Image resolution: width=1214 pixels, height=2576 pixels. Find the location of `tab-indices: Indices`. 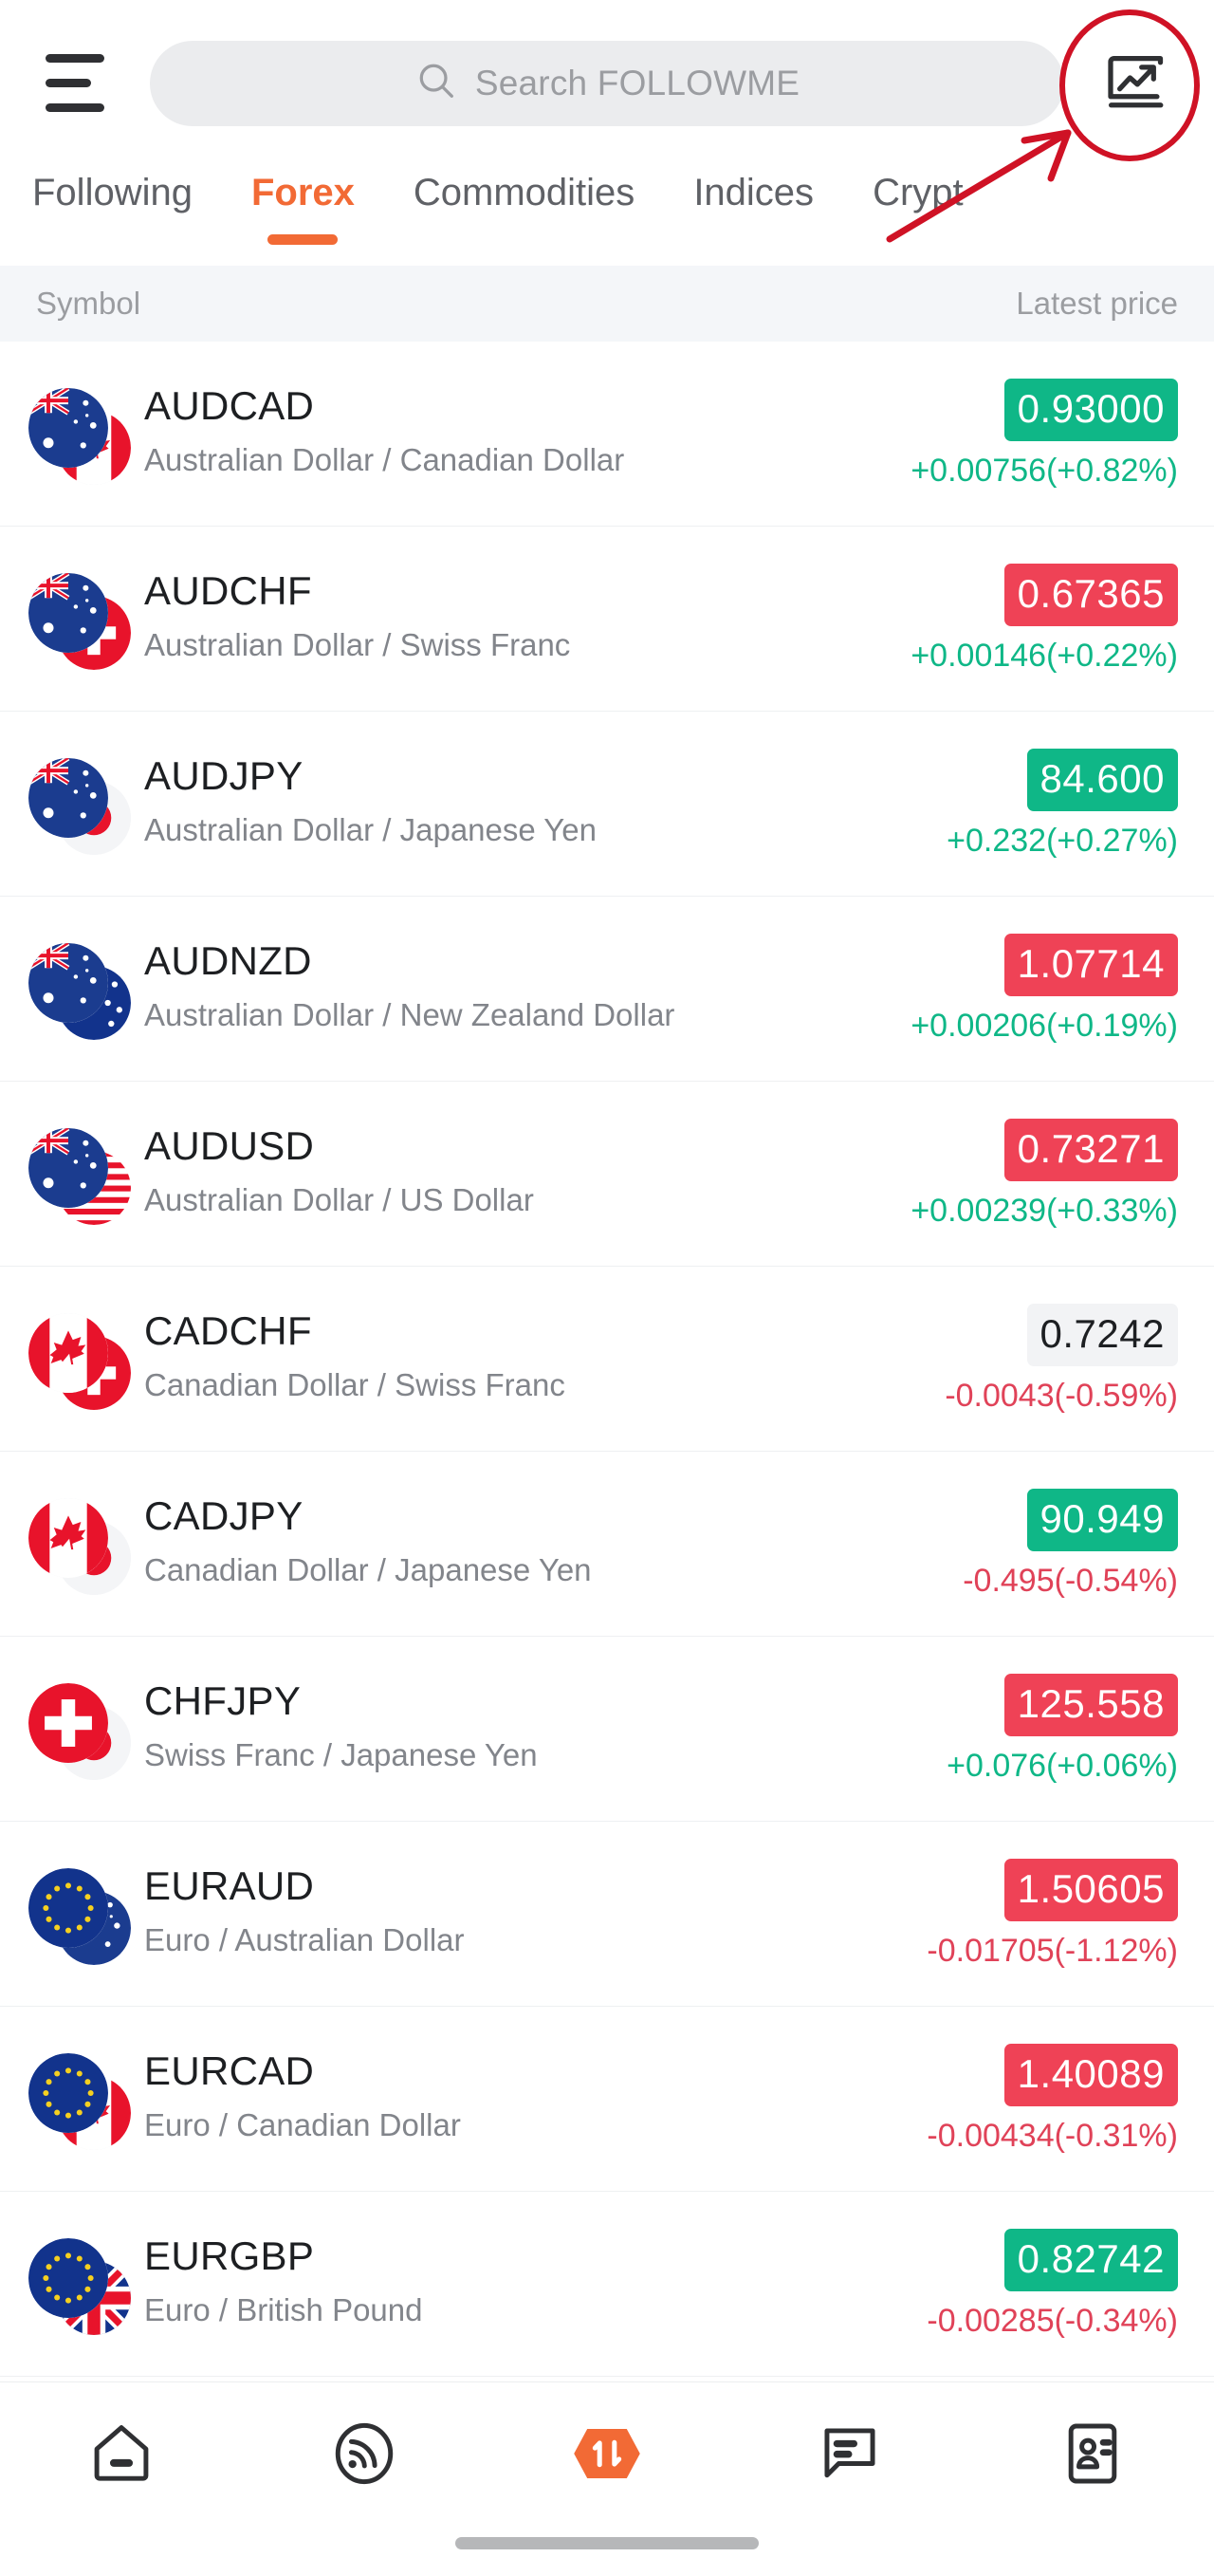

tab-indices: Indices is located at coordinates (753, 190).